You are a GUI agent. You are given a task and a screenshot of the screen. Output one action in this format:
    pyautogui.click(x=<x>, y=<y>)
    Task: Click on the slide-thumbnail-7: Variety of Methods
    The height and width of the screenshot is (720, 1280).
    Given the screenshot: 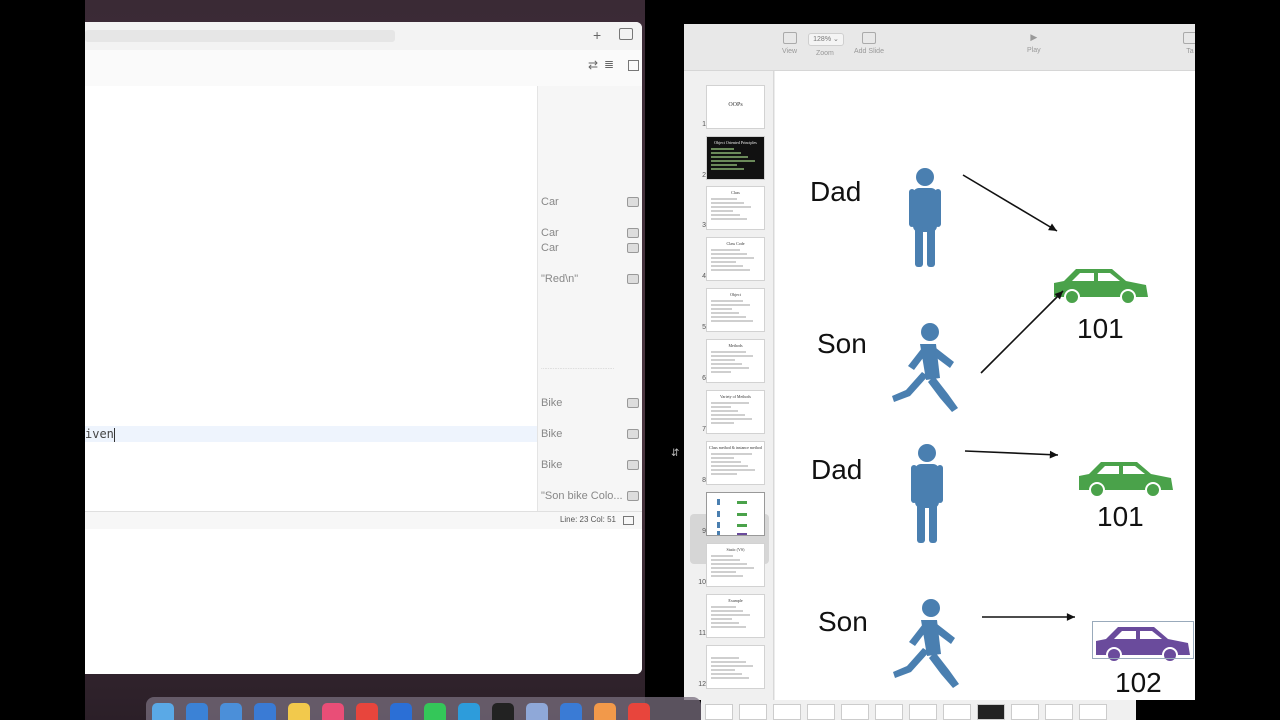 What is the action you would take?
    pyautogui.click(x=735, y=412)
    